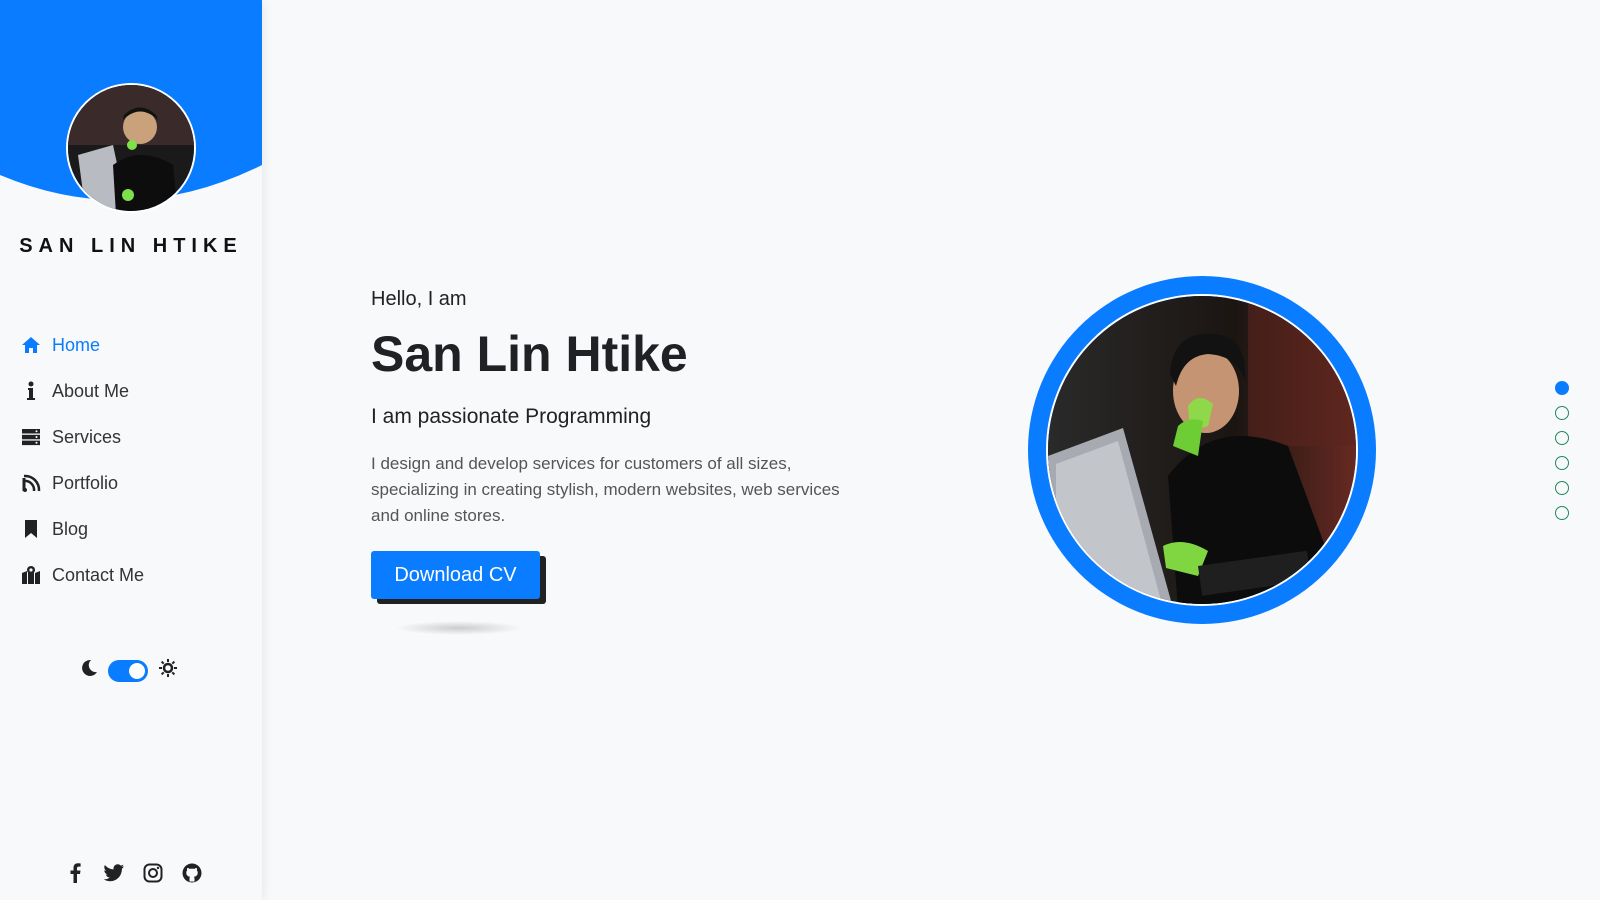  Describe the element at coordinates (455, 575) in the screenshot. I see `download-cv-button: Download CV` at that location.